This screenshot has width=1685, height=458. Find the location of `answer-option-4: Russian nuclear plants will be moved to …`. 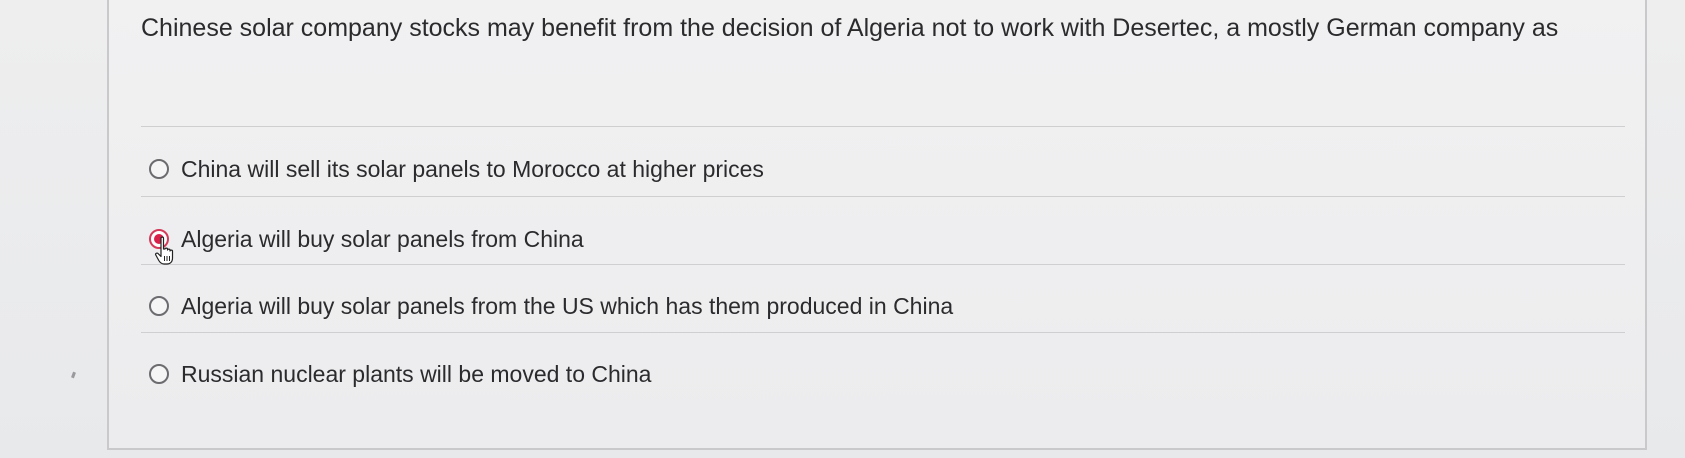

answer-option-4: Russian nuclear plants will be moved to … is located at coordinates (400, 374).